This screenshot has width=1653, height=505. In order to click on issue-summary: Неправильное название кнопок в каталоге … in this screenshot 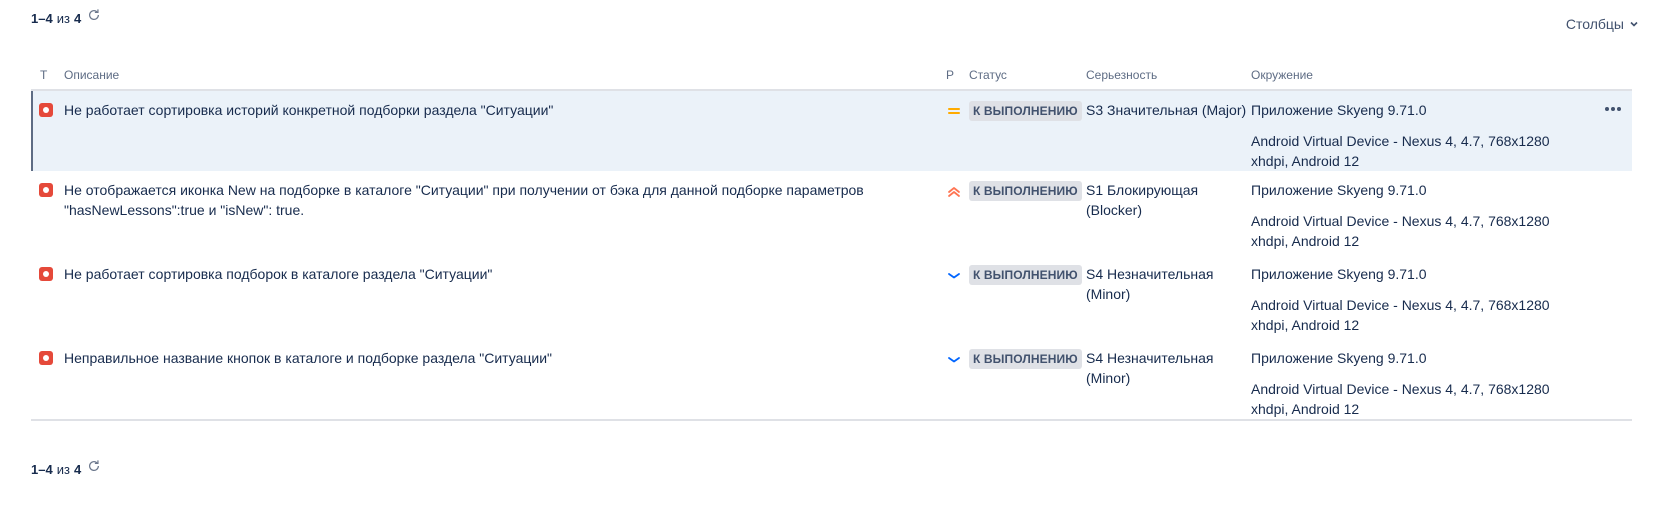, I will do `click(484, 358)`.